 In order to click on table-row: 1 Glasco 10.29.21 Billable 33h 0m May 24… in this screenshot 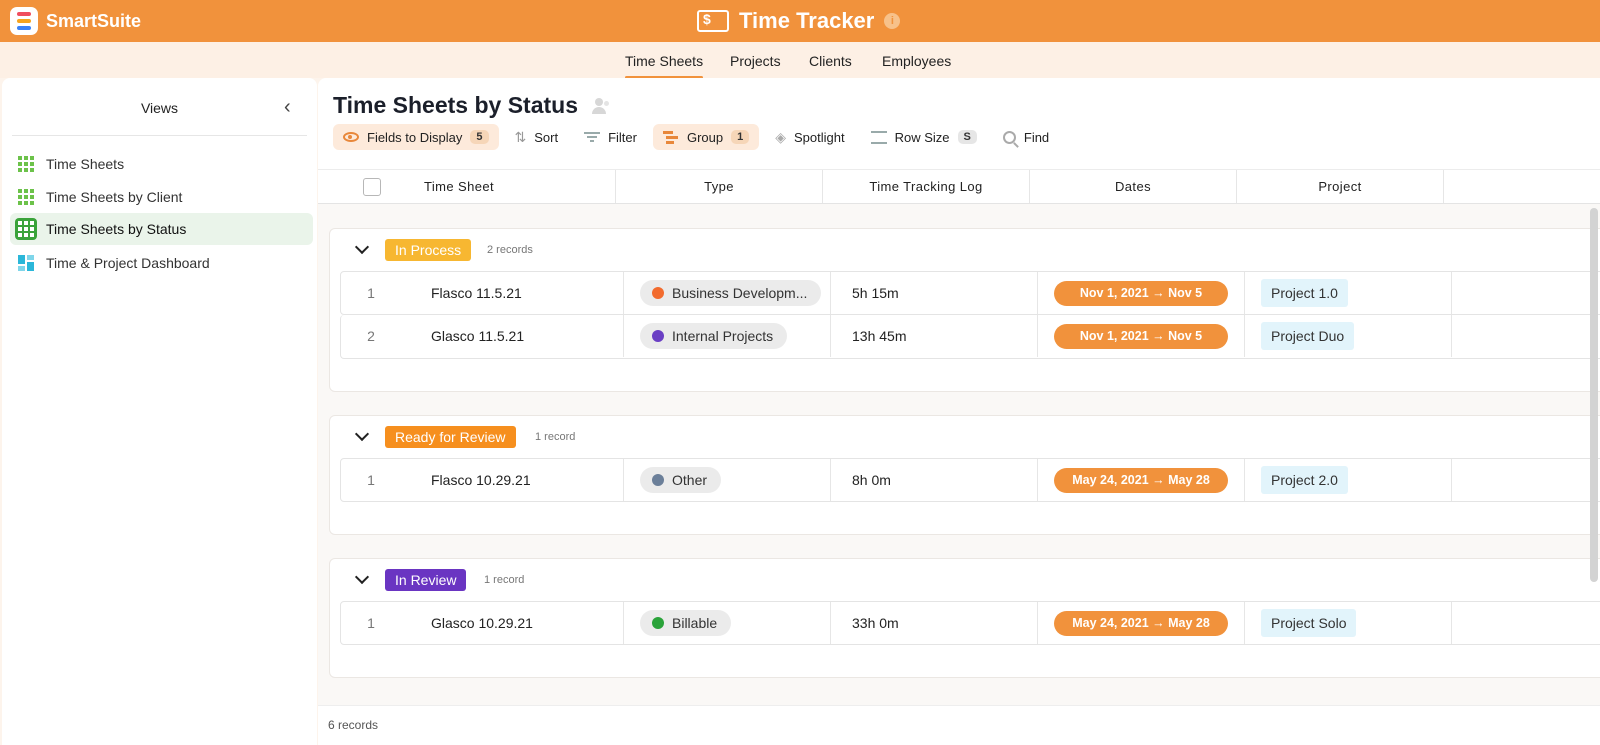, I will do `click(970, 623)`.